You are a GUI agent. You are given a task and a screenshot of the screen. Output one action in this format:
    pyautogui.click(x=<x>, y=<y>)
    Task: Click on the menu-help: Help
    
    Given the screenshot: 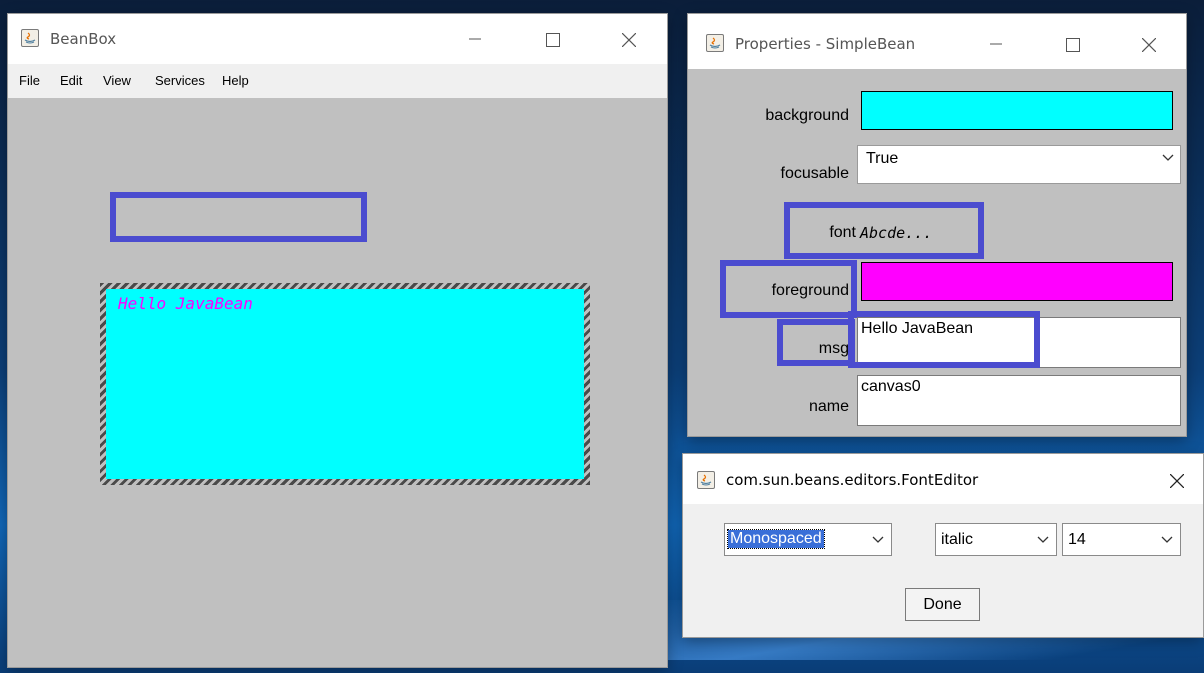 What is the action you would take?
    pyautogui.click(x=235, y=80)
    